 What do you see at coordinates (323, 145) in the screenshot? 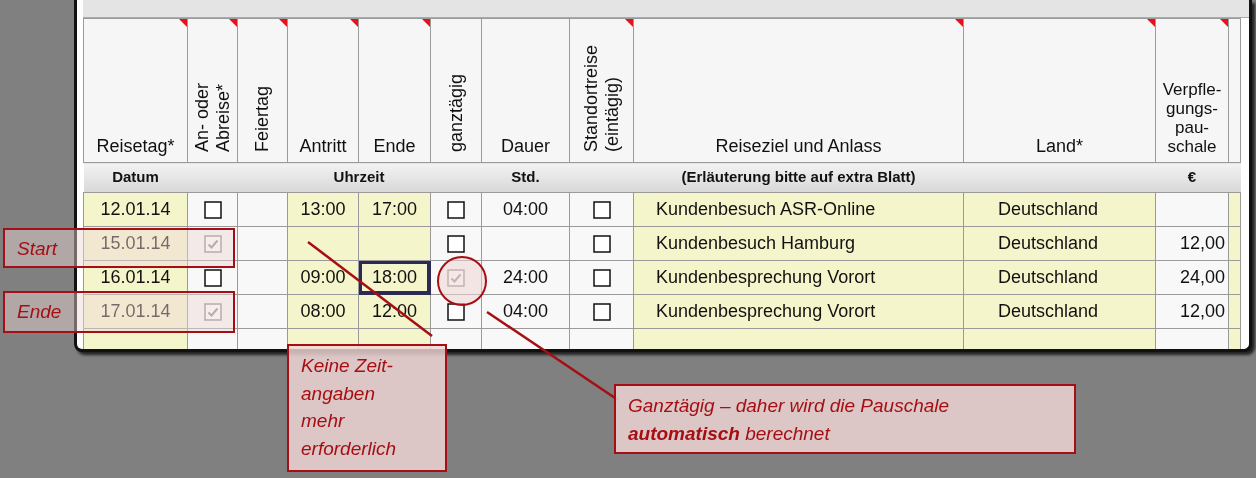
I see `column-header: Antritt` at bounding box center [323, 145].